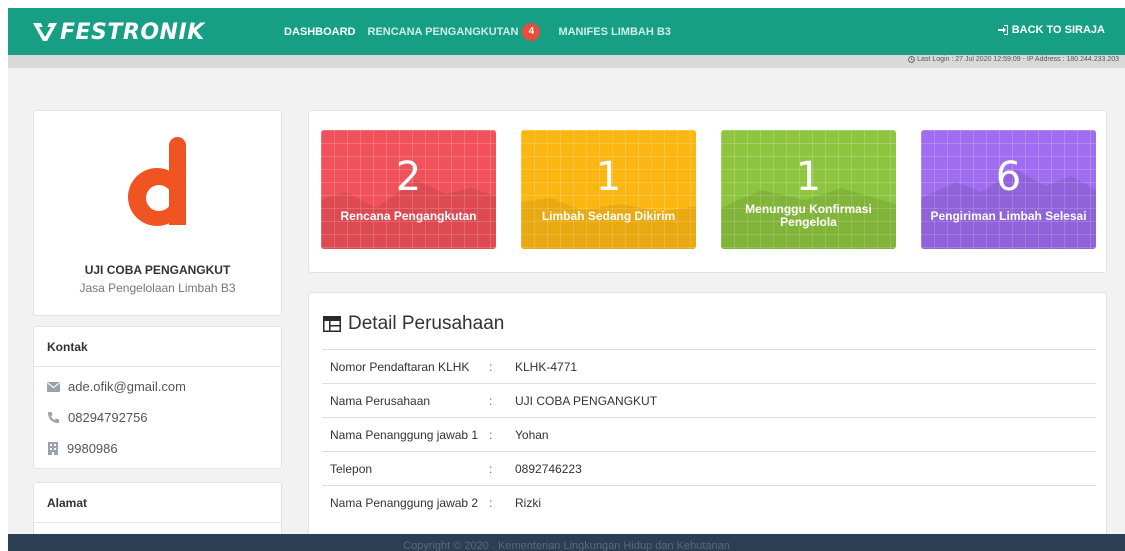 The image size is (1125, 551). Describe the element at coordinates (157, 288) in the screenshot. I see `company-type: Jasa Pengelolaan Limbah B3` at that location.